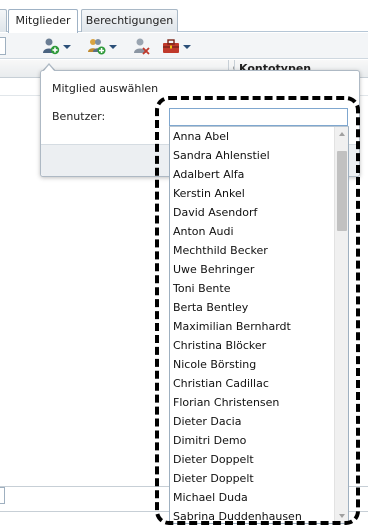  I want to click on remove-user-button, so click(149, 46).